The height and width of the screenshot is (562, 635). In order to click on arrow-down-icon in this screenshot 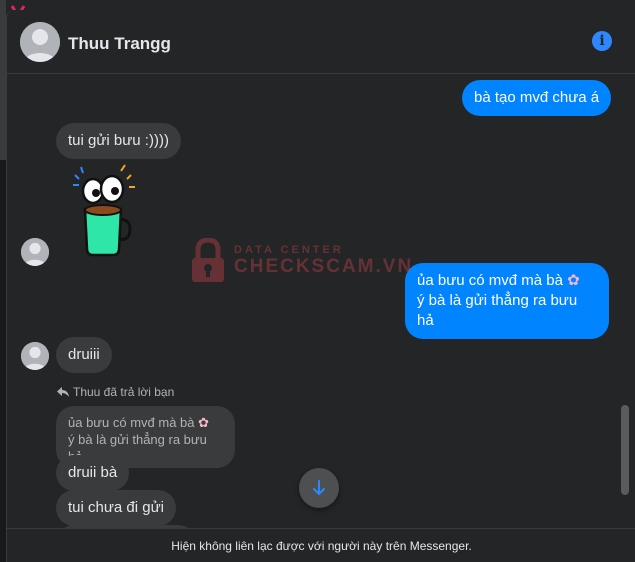, I will do `click(319, 487)`.